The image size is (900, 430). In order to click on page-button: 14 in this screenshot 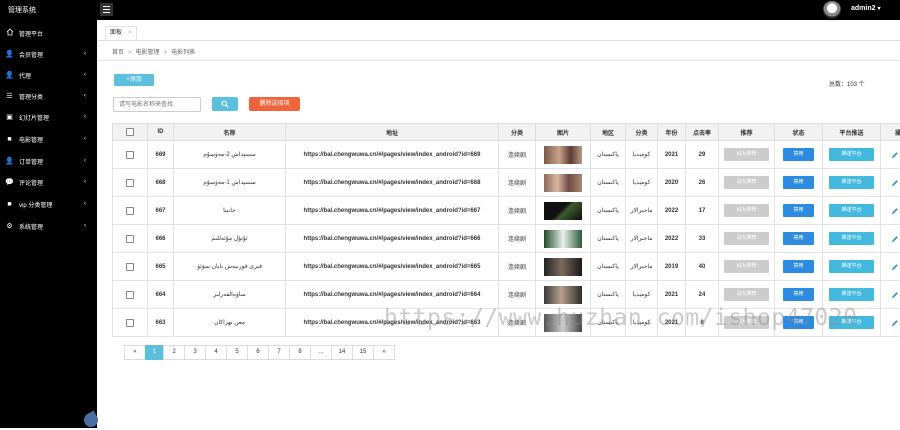, I will do `click(342, 352)`.